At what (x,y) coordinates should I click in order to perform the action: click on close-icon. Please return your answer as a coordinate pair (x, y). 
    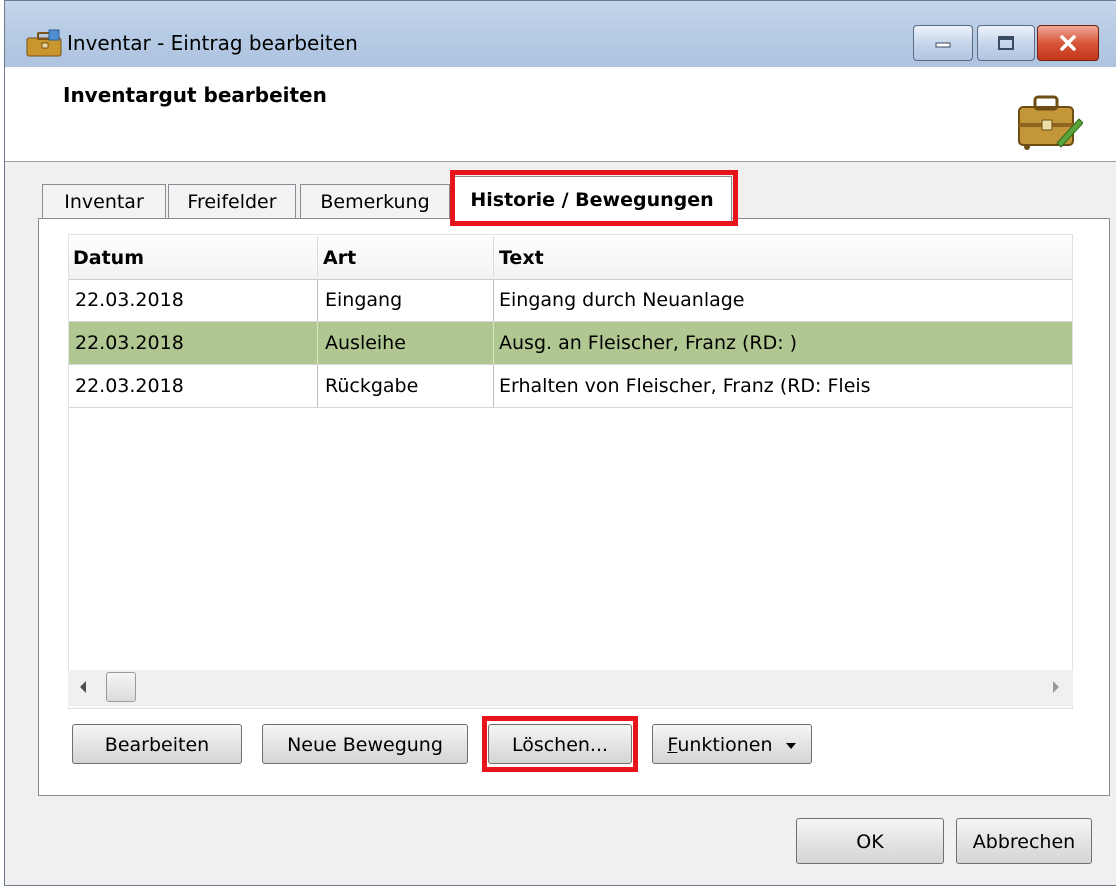
    Looking at the image, I should click on (1068, 43).